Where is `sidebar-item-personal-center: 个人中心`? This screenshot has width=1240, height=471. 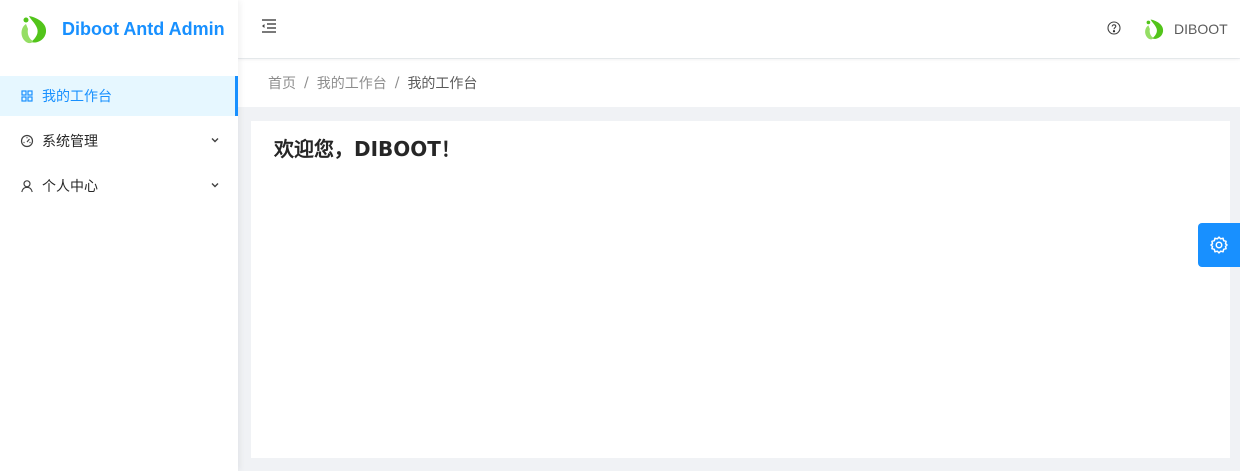
sidebar-item-personal-center: 个人中心 is located at coordinates (119, 186).